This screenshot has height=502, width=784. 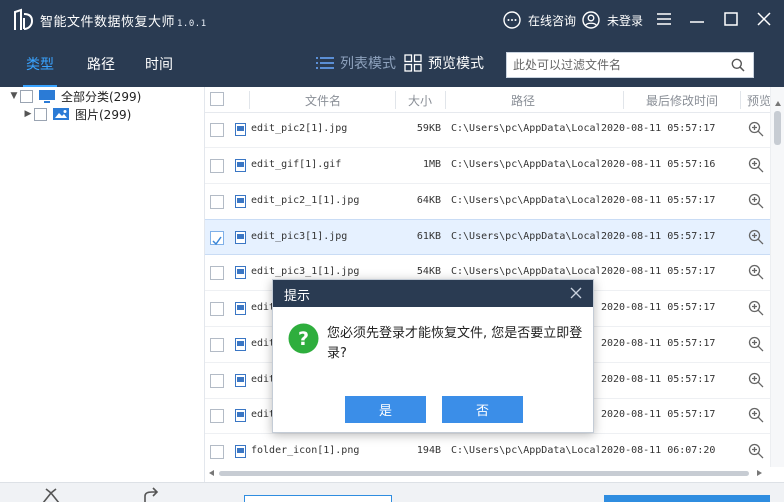 I want to click on expand-down-icon: ▼, so click(x=14, y=96).